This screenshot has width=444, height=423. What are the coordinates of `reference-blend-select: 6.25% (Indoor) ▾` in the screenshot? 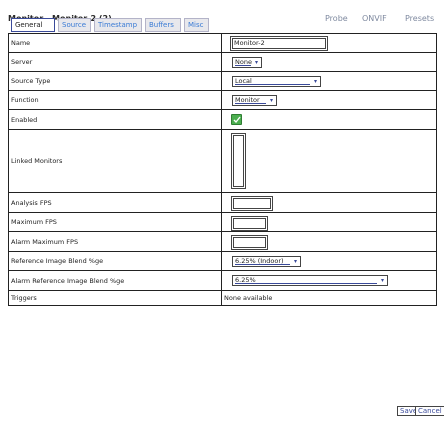 It's located at (266, 261).